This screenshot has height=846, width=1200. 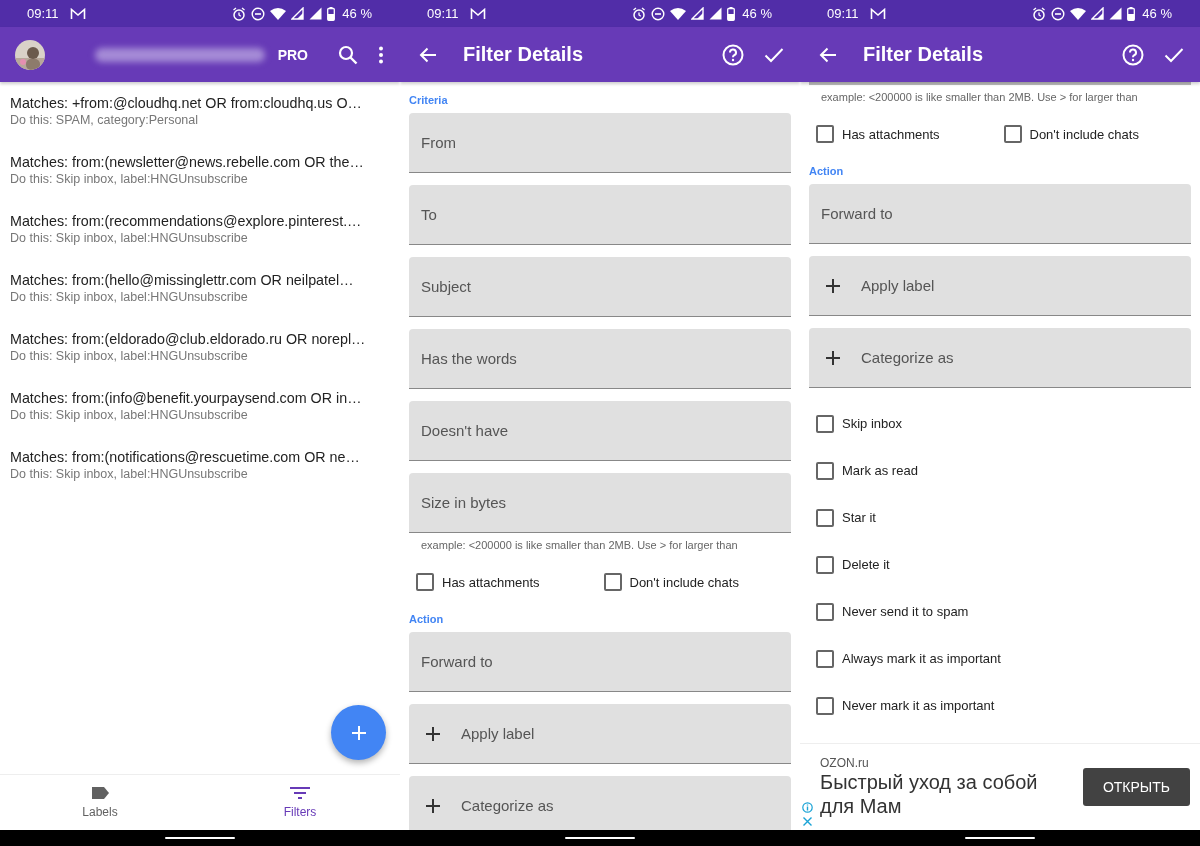 I want to click on more-icon, so click(x=381, y=54).